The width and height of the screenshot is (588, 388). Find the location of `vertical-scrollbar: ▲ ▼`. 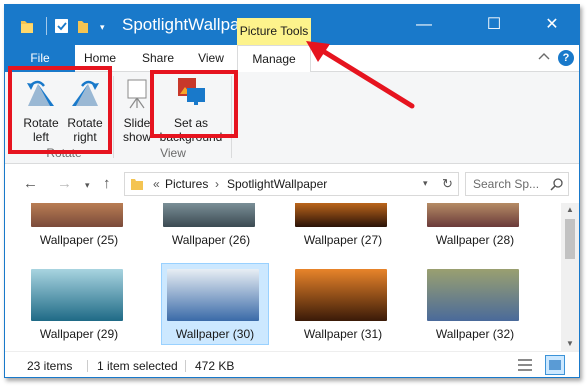

vertical-scrollbar: ▲ ▼ is located at coordinates (570, 277).